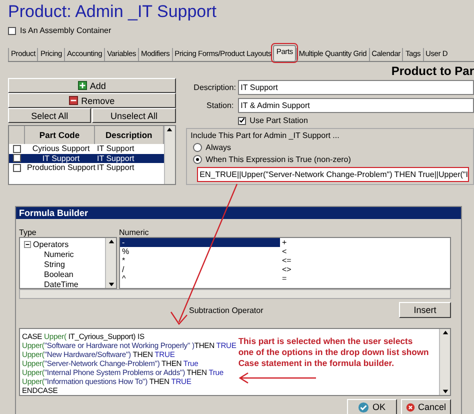 The height and width of the screenshot is (414, 474). I want to click on field-label: Station:, so click(220, 105).